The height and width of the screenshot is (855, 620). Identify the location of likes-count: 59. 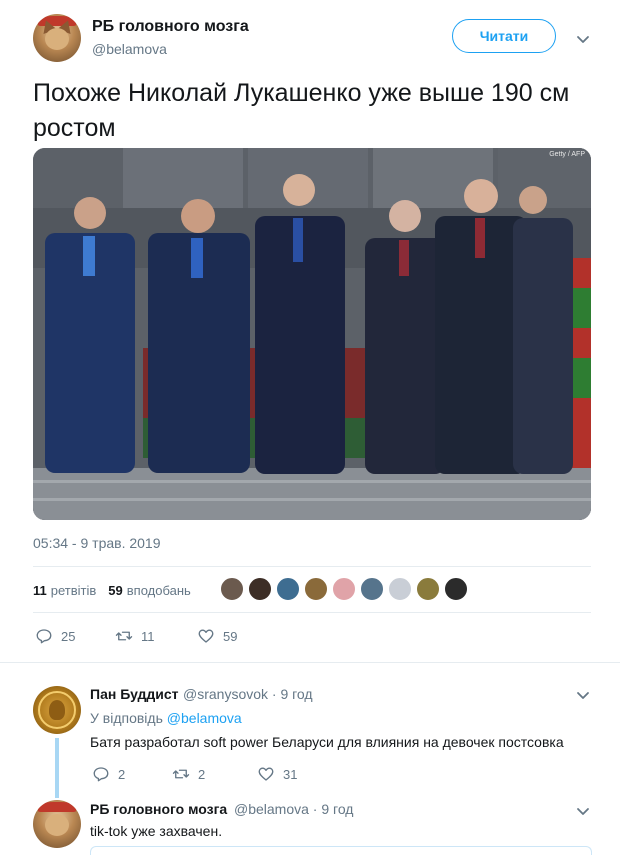
(115, 590).